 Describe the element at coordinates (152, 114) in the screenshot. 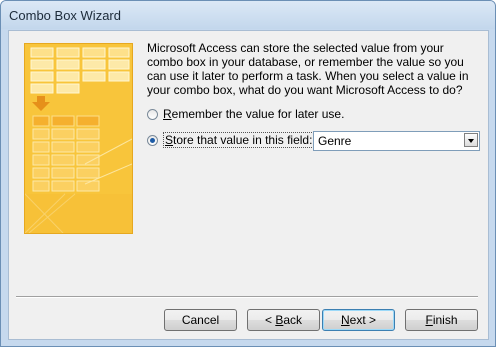

I see `remember-value-radio` at that location.